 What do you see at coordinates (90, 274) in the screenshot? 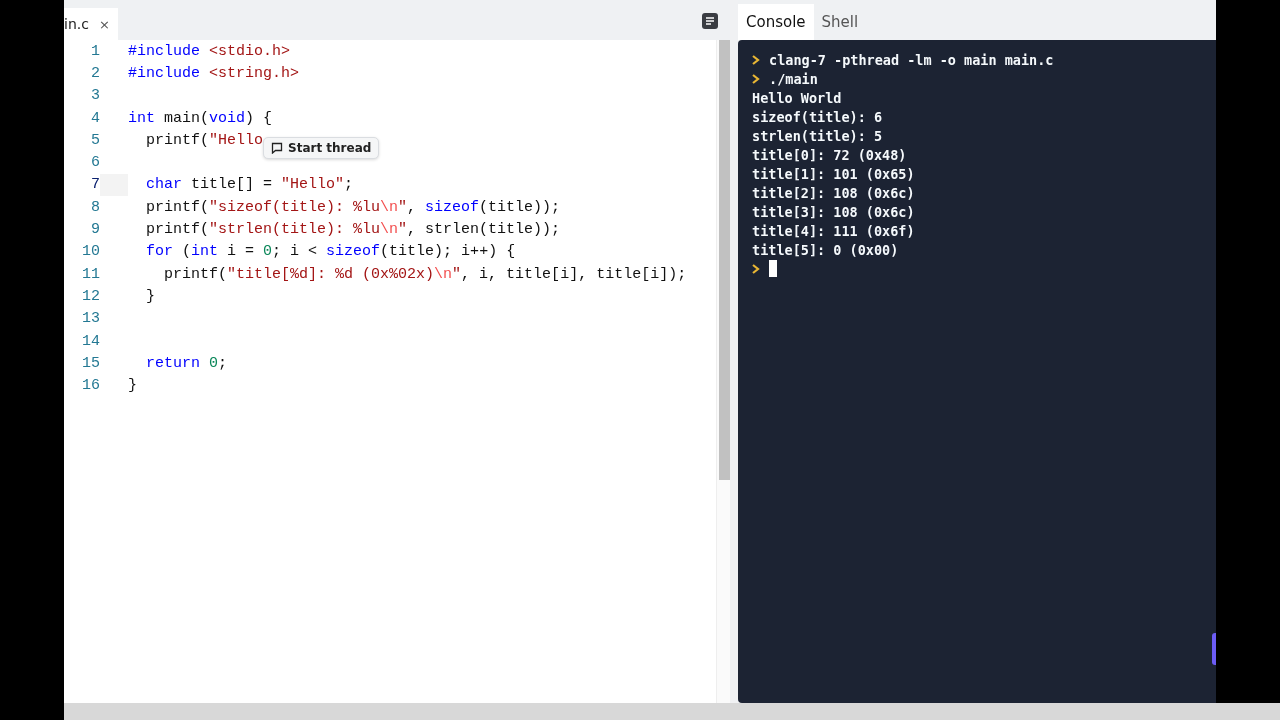
I see `line-number: 11` at bounding box center [90, 274].